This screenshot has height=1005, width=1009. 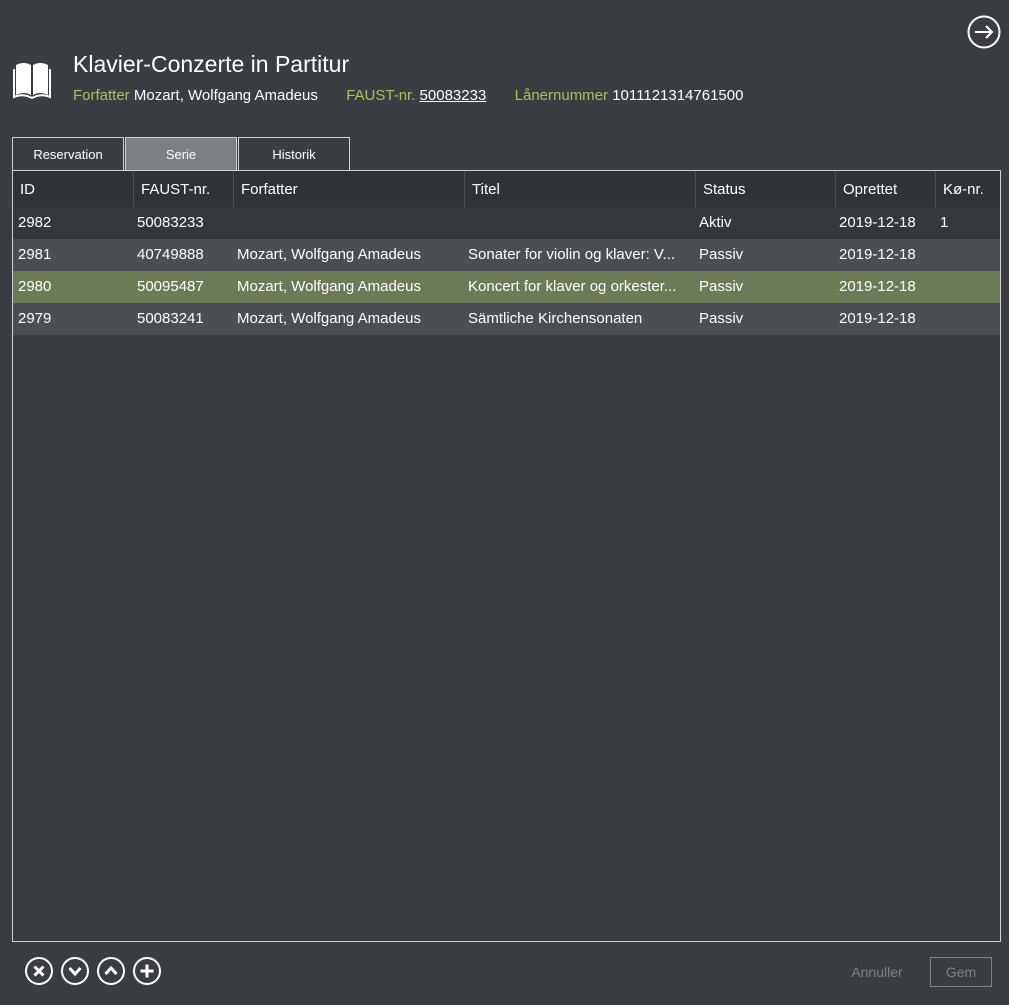 I want to click on cell-title: Sämtliche Kirchensonaten, so click(x=555, y=318).